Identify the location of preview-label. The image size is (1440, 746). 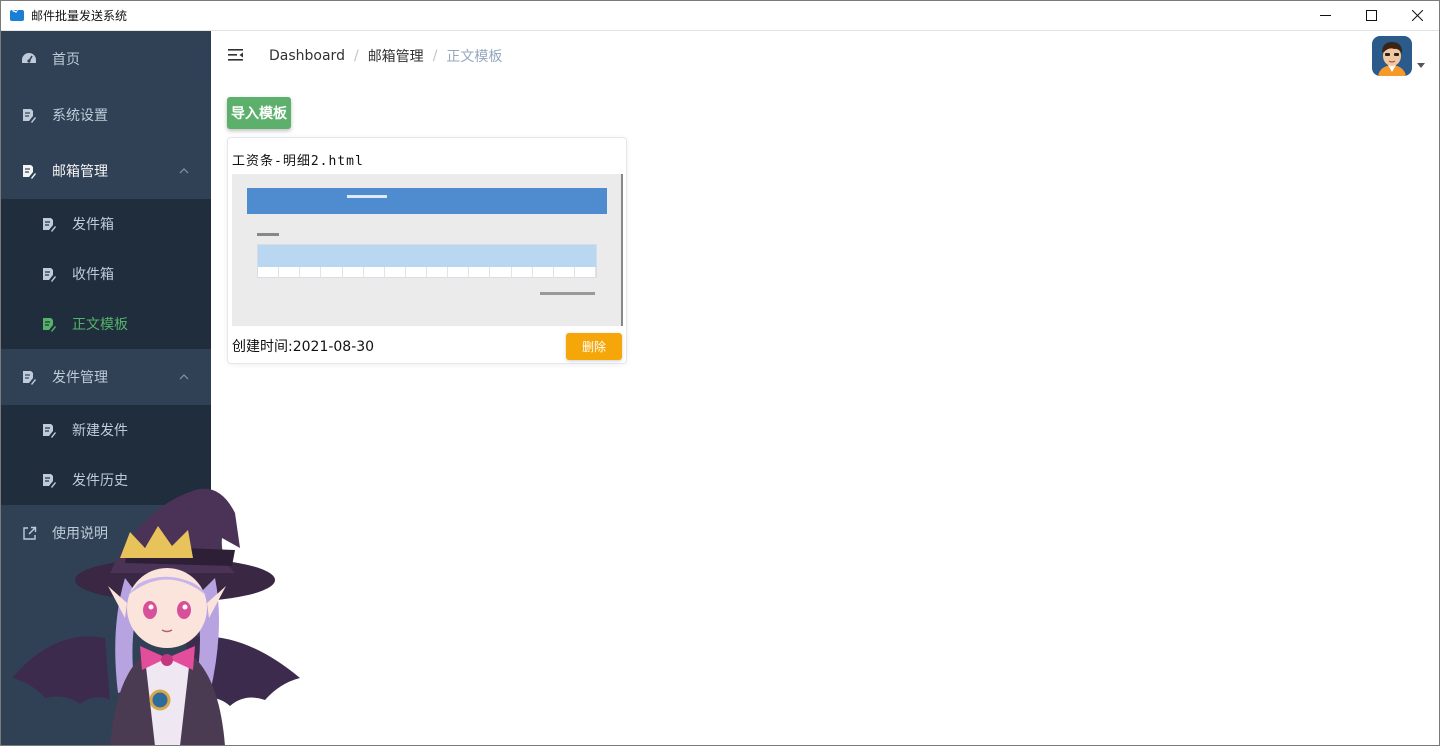
(268, 234).